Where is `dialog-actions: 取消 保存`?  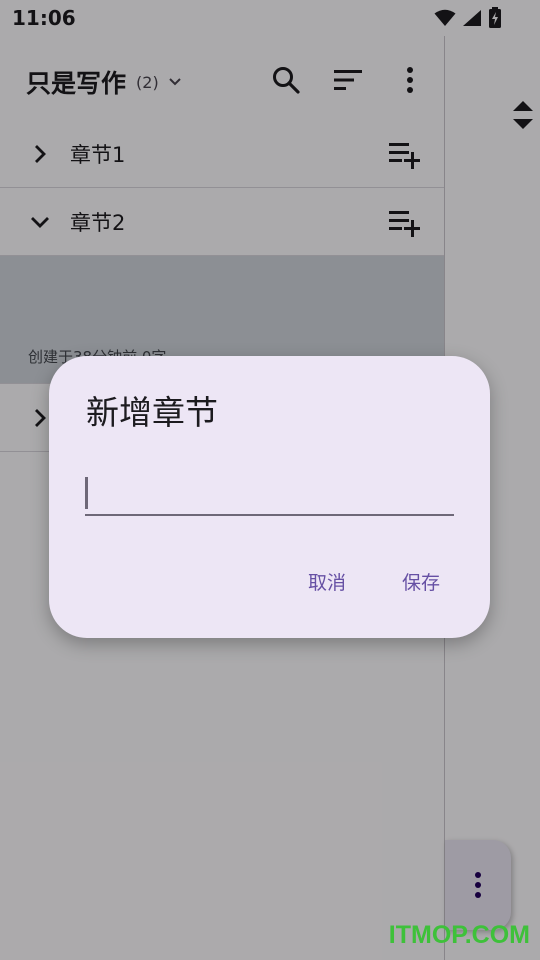 dialog-actions: 取消 保存 is located at coordinates (374, 581).